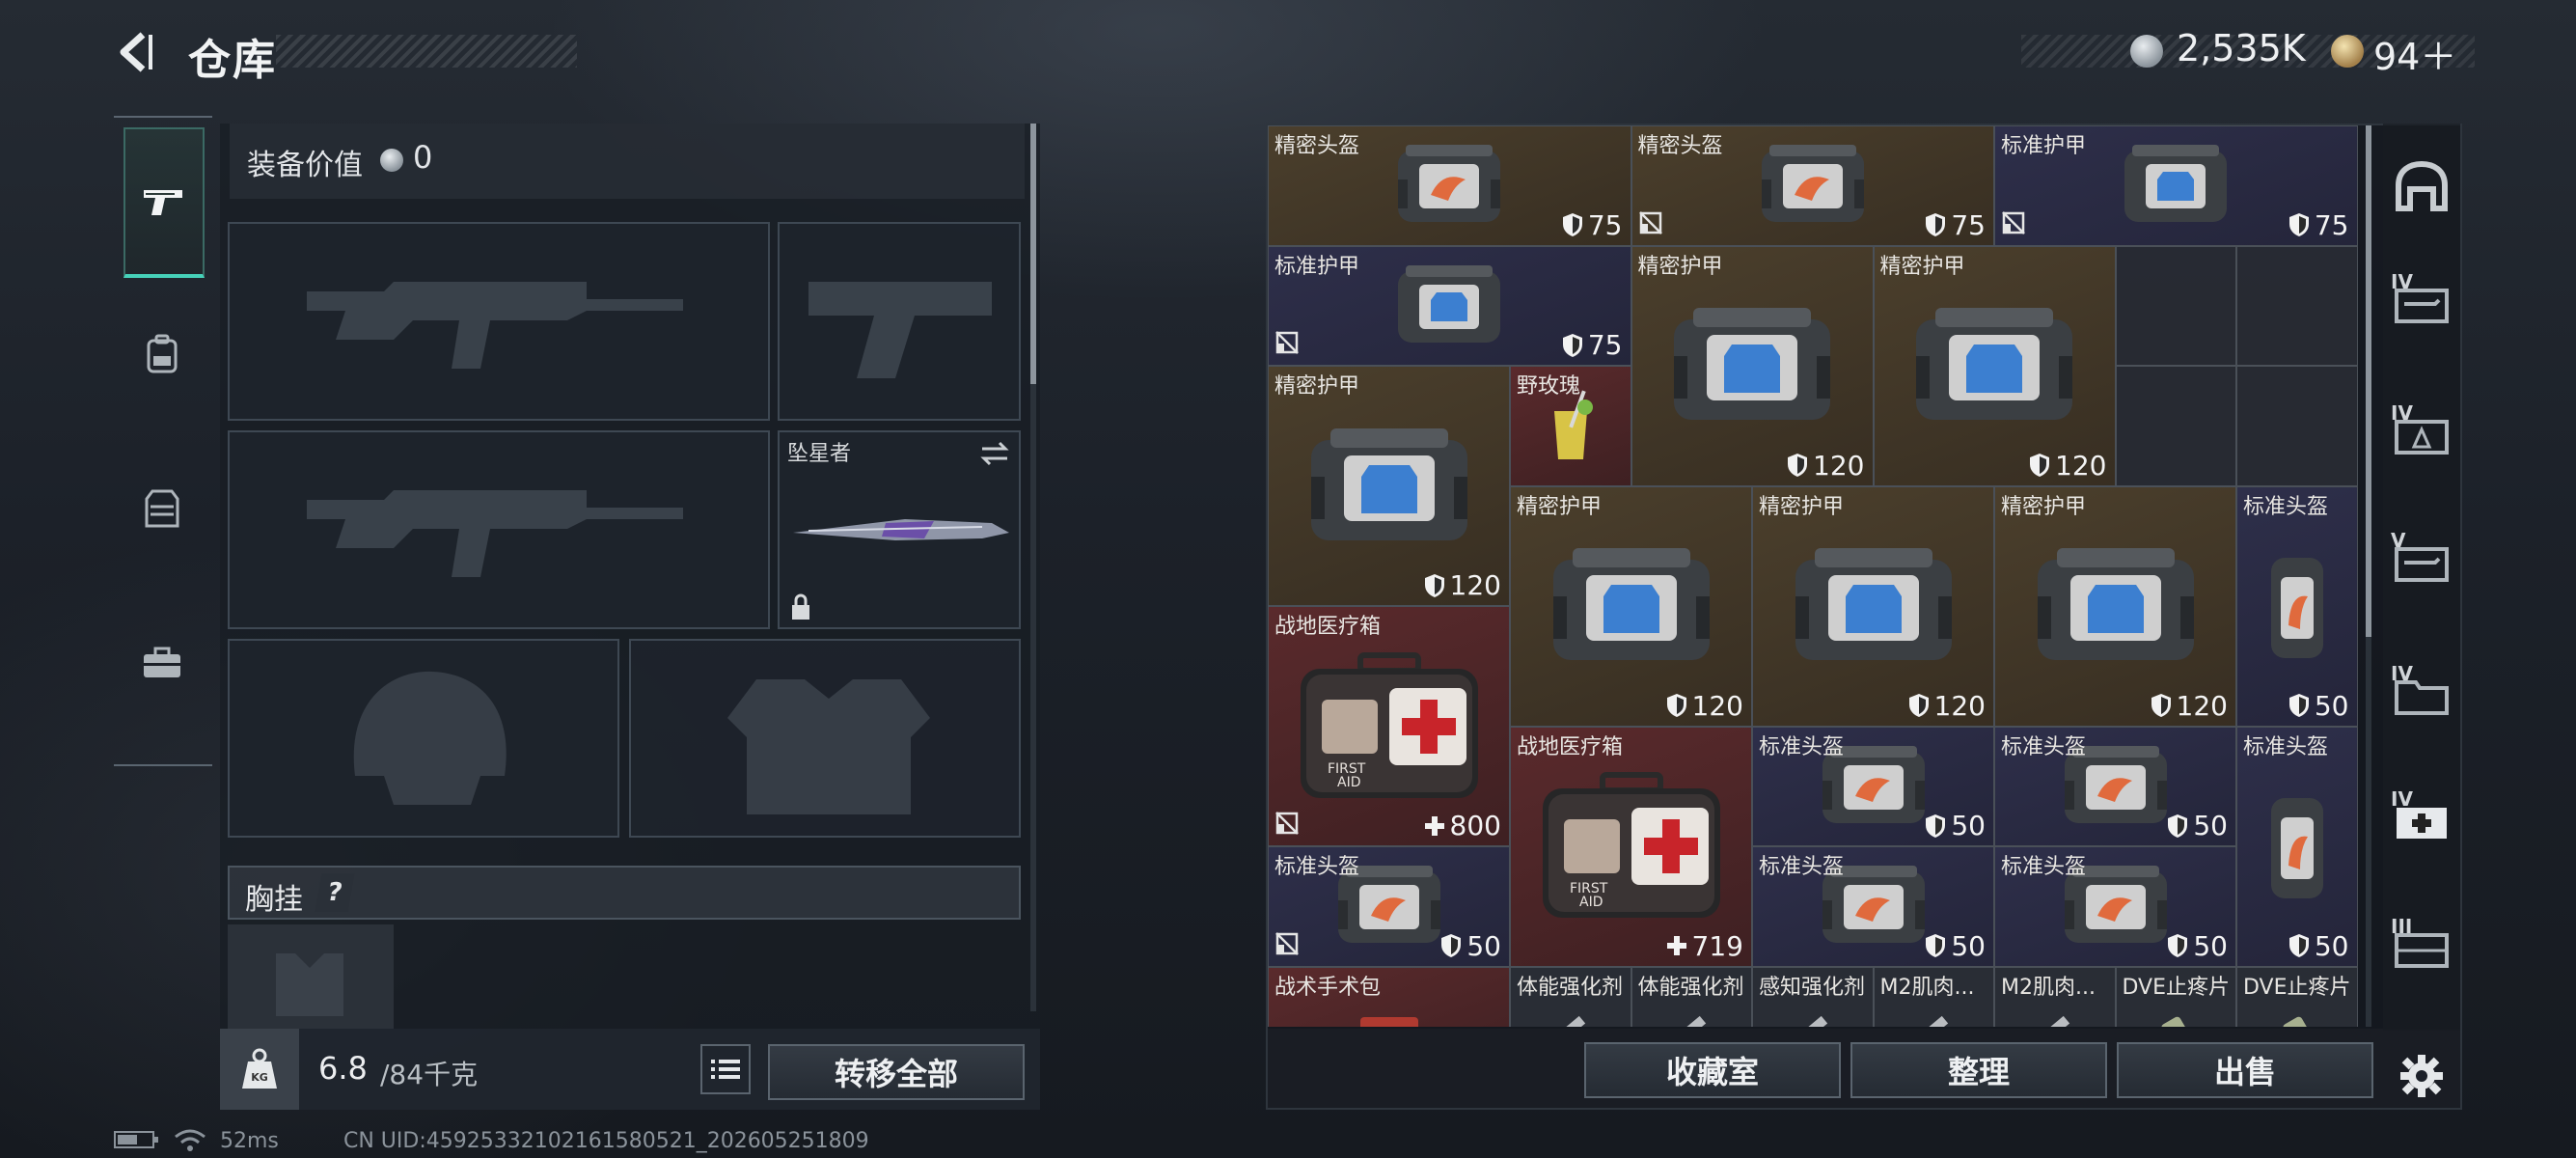 The height and width of the screenshot is (1158, 2576). What do you see at coordinates (2421, 437) in the screenshot?
I see `container-tab-3: IV` at bounding box center [2421, 437].